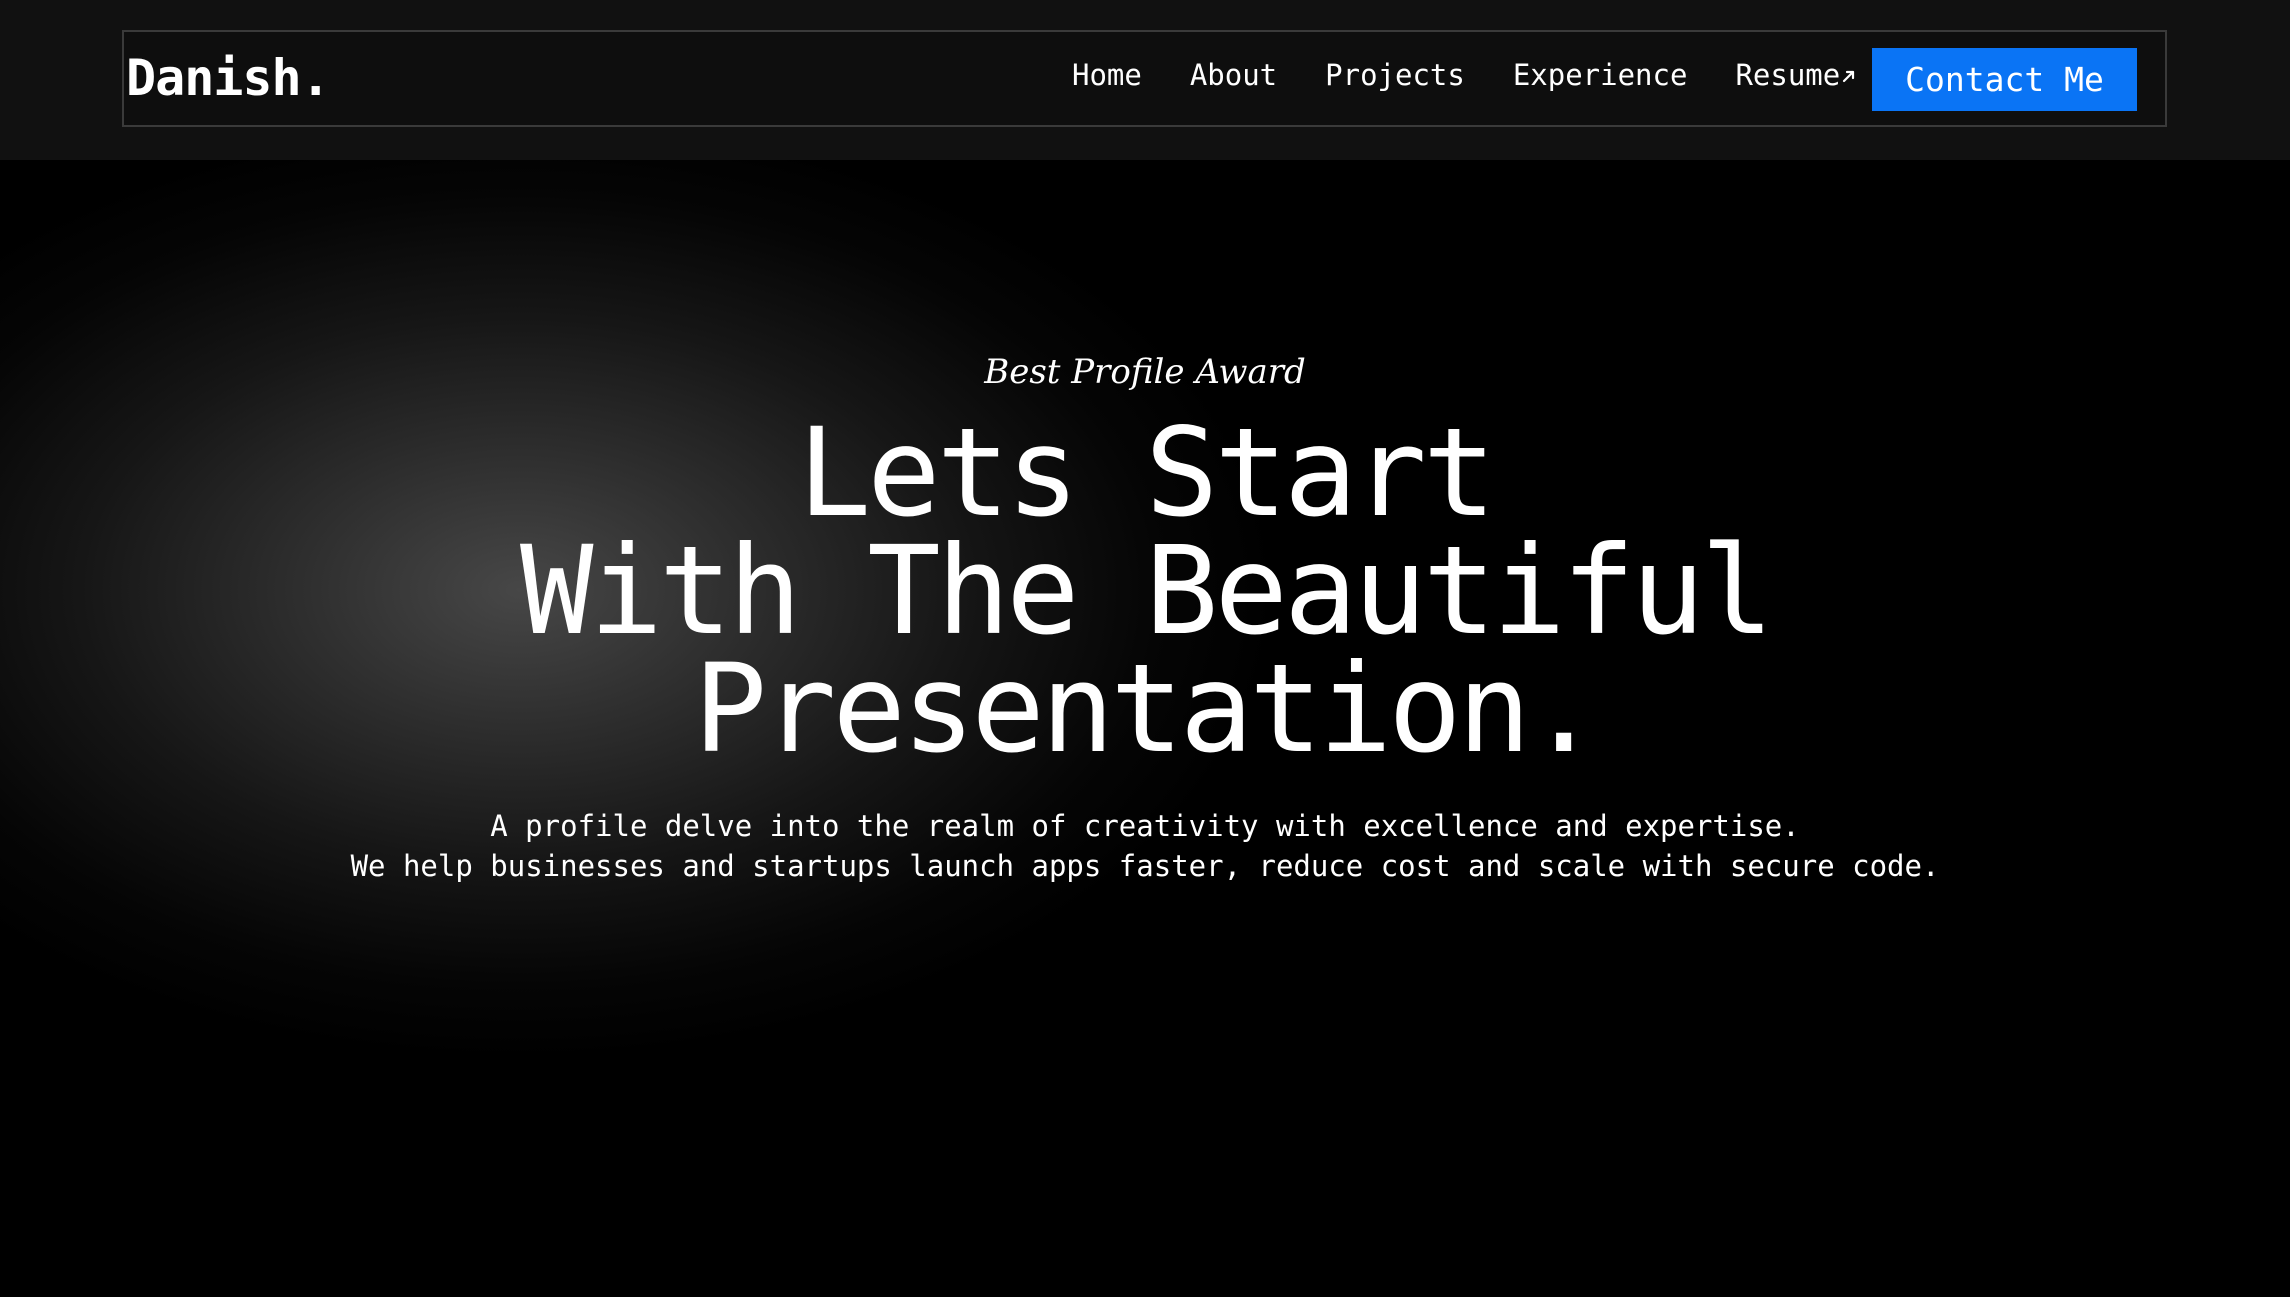 The image size is (2290, 1297). I want to click on headline-line: Presentation., so click(1147, 709).